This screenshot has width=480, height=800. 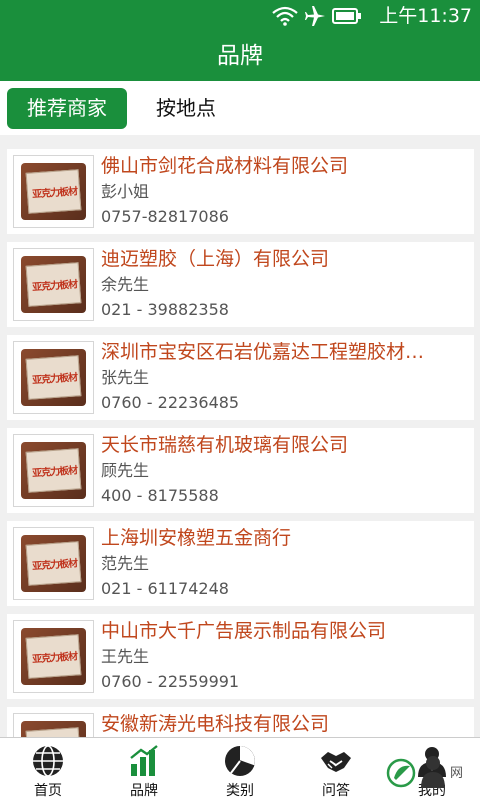 I want to click on merchant-name: 安徽新涛光电科技有限公司, so click(x=215, y=724).